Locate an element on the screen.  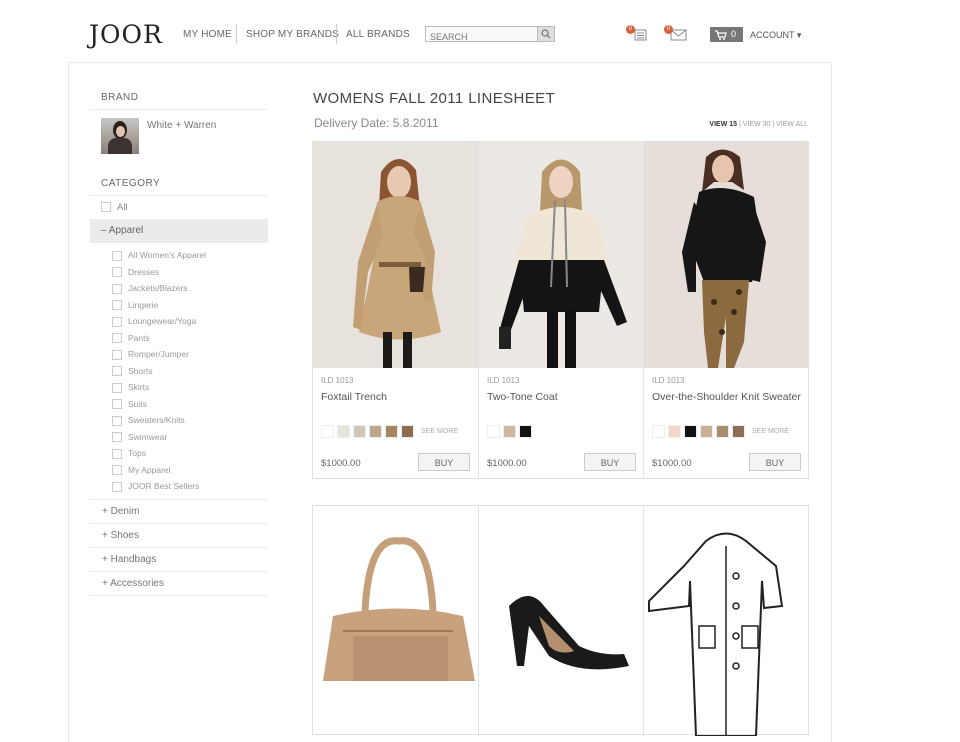
apparel-subcategory-item: Swimwear is located at coordinates (179, 437).